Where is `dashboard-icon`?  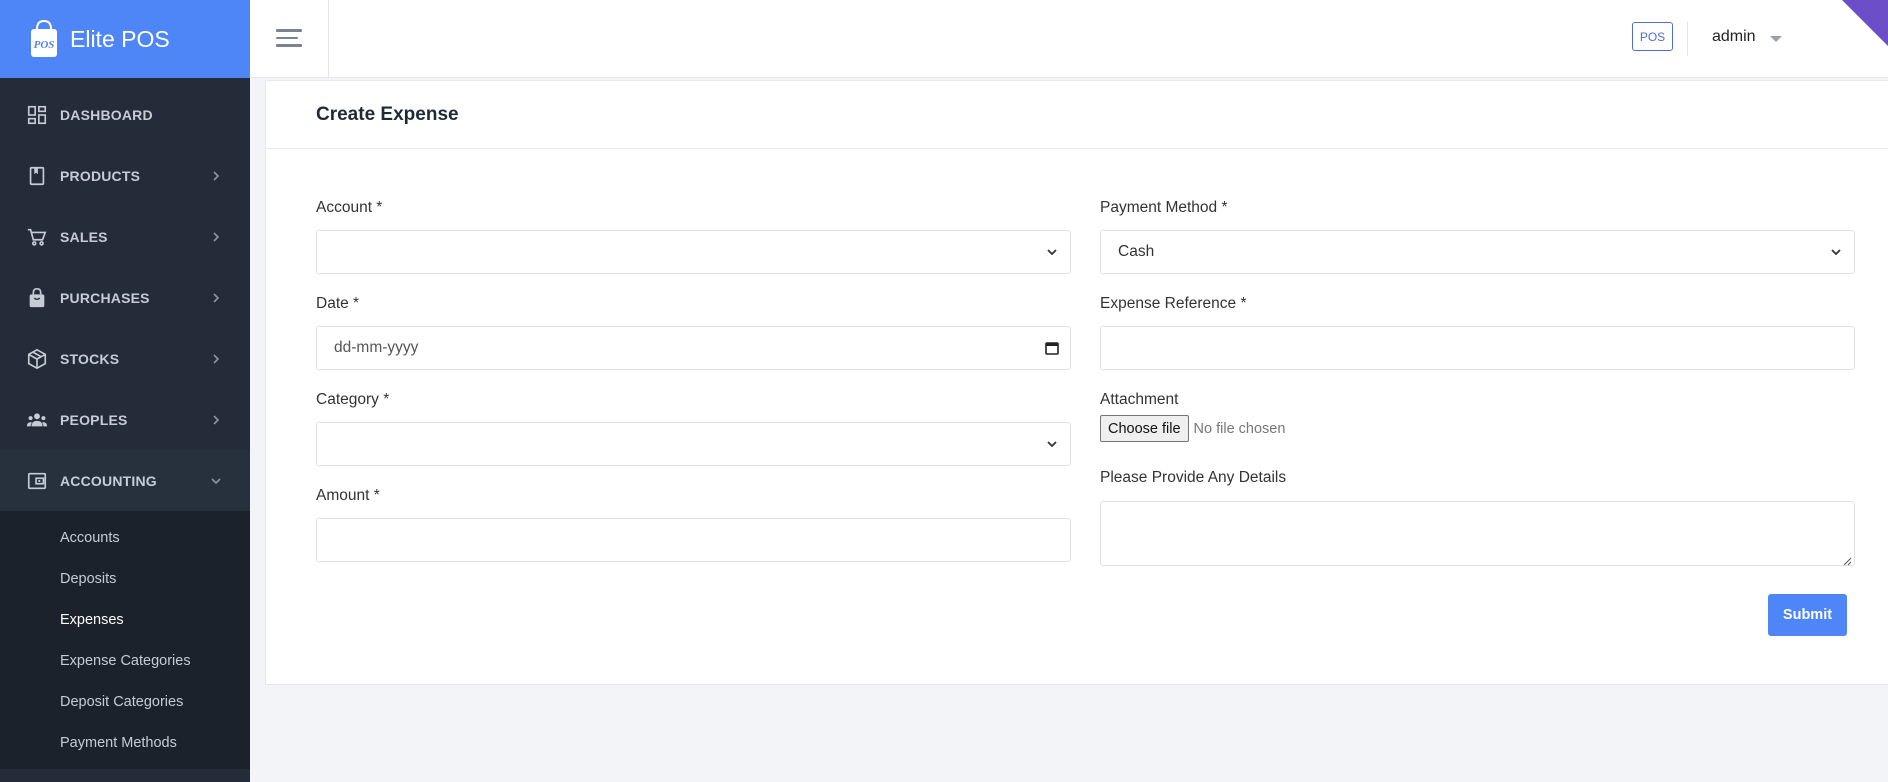
dashboard-icon is located at coordinates (37, 115).